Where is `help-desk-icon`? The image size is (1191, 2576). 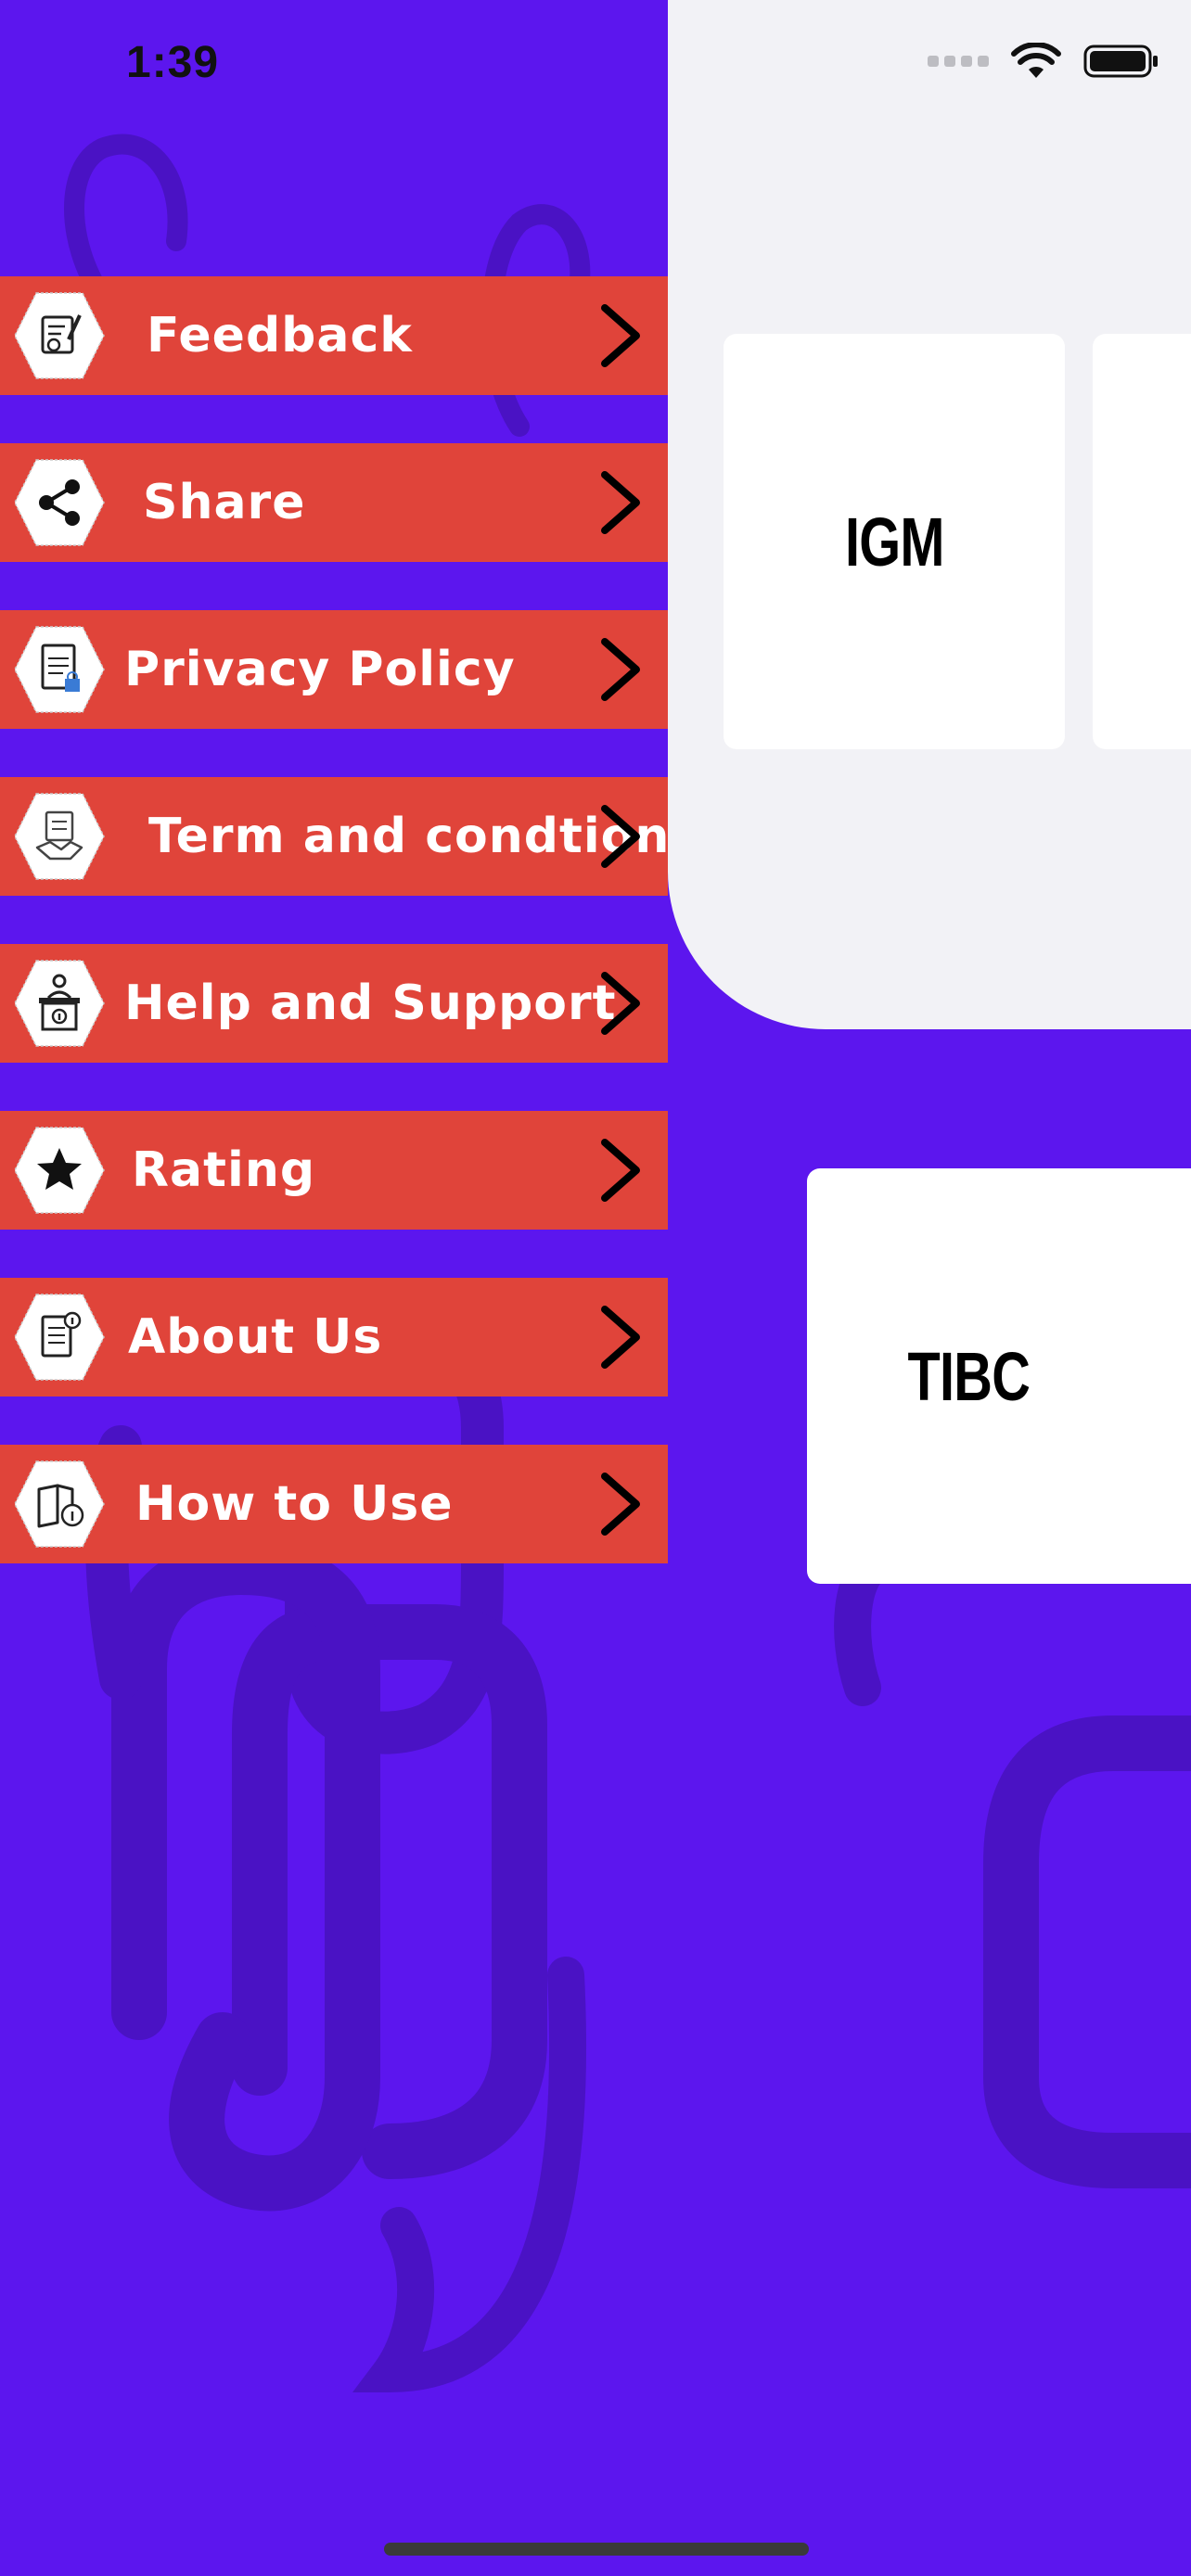
help-desk-icon is located at coordinates (60, 1004).